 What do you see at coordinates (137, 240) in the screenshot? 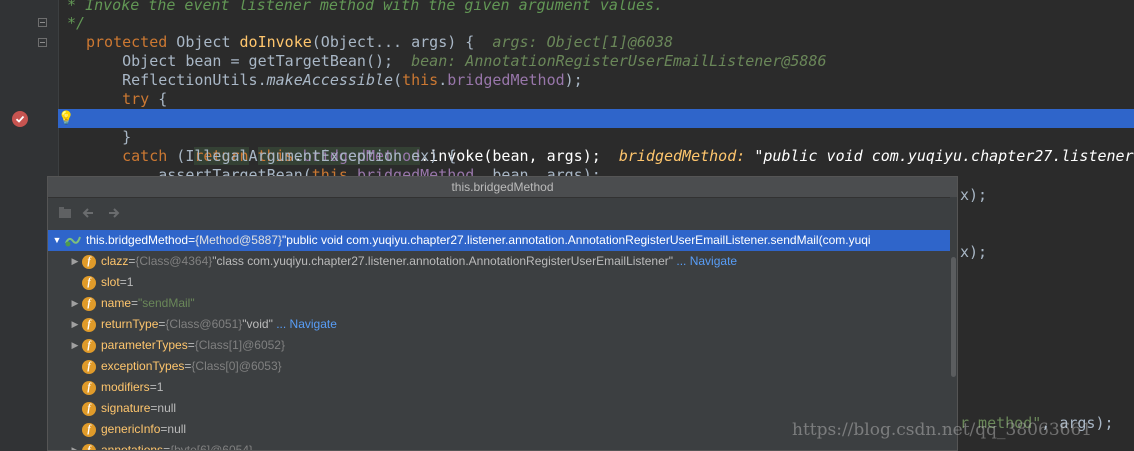
I see `variable-name: this.bridgedMethod` at bounding box center [137, 240].